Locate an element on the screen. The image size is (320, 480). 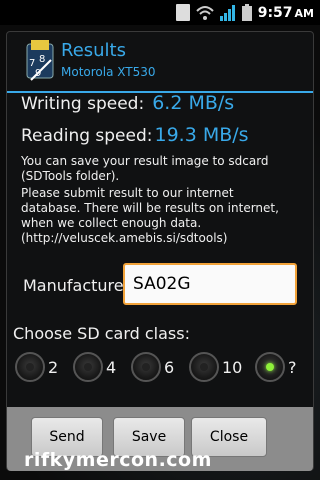
dialog-title: Results is located at coordinates (93, 50).